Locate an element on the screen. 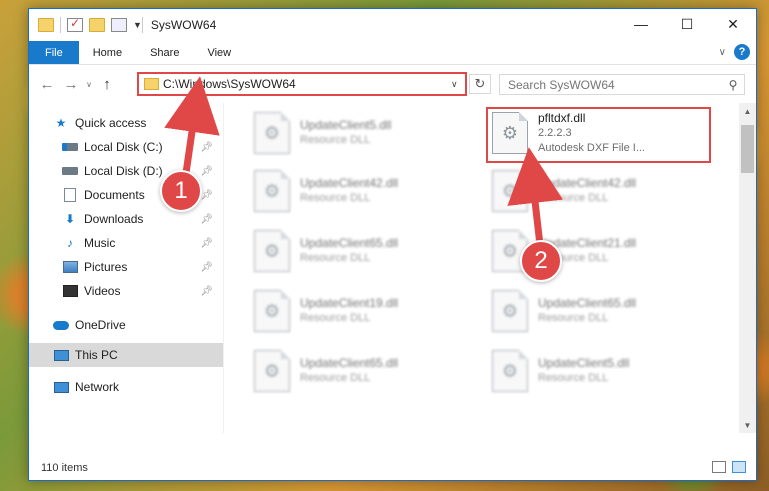  arrow-to-address-bar is located at coordinates (192, 128).